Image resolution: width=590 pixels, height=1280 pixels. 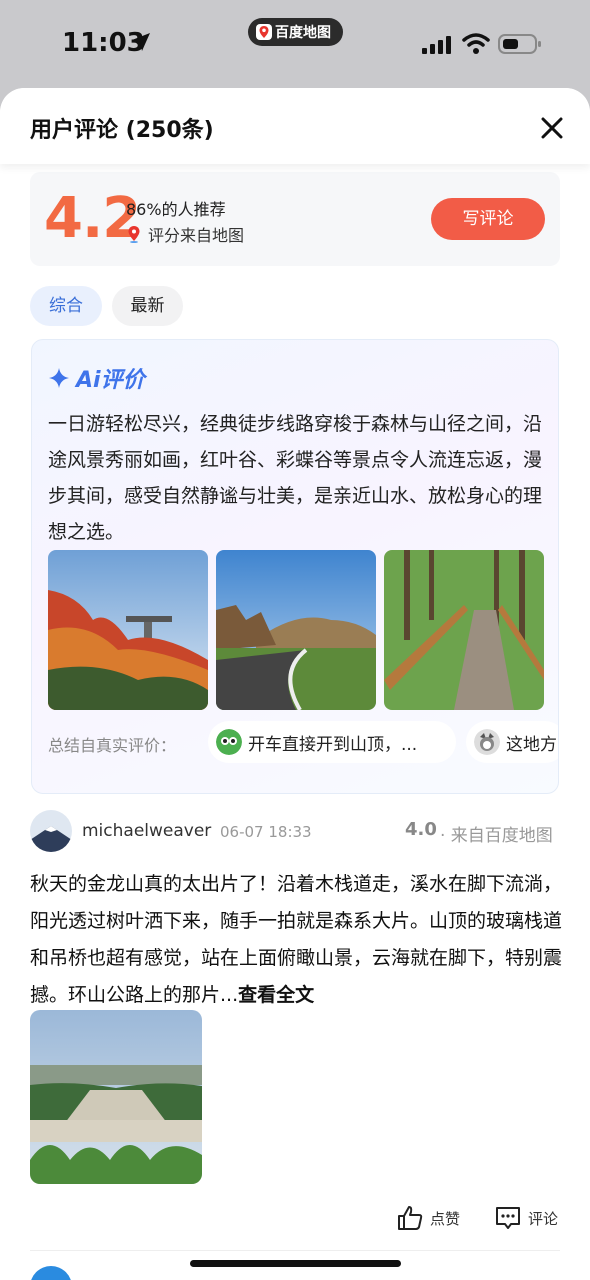 What do you see at coordinates (116, 1097) in the screenshot?
I see `review-photo` at bounding box center [116, 1097].